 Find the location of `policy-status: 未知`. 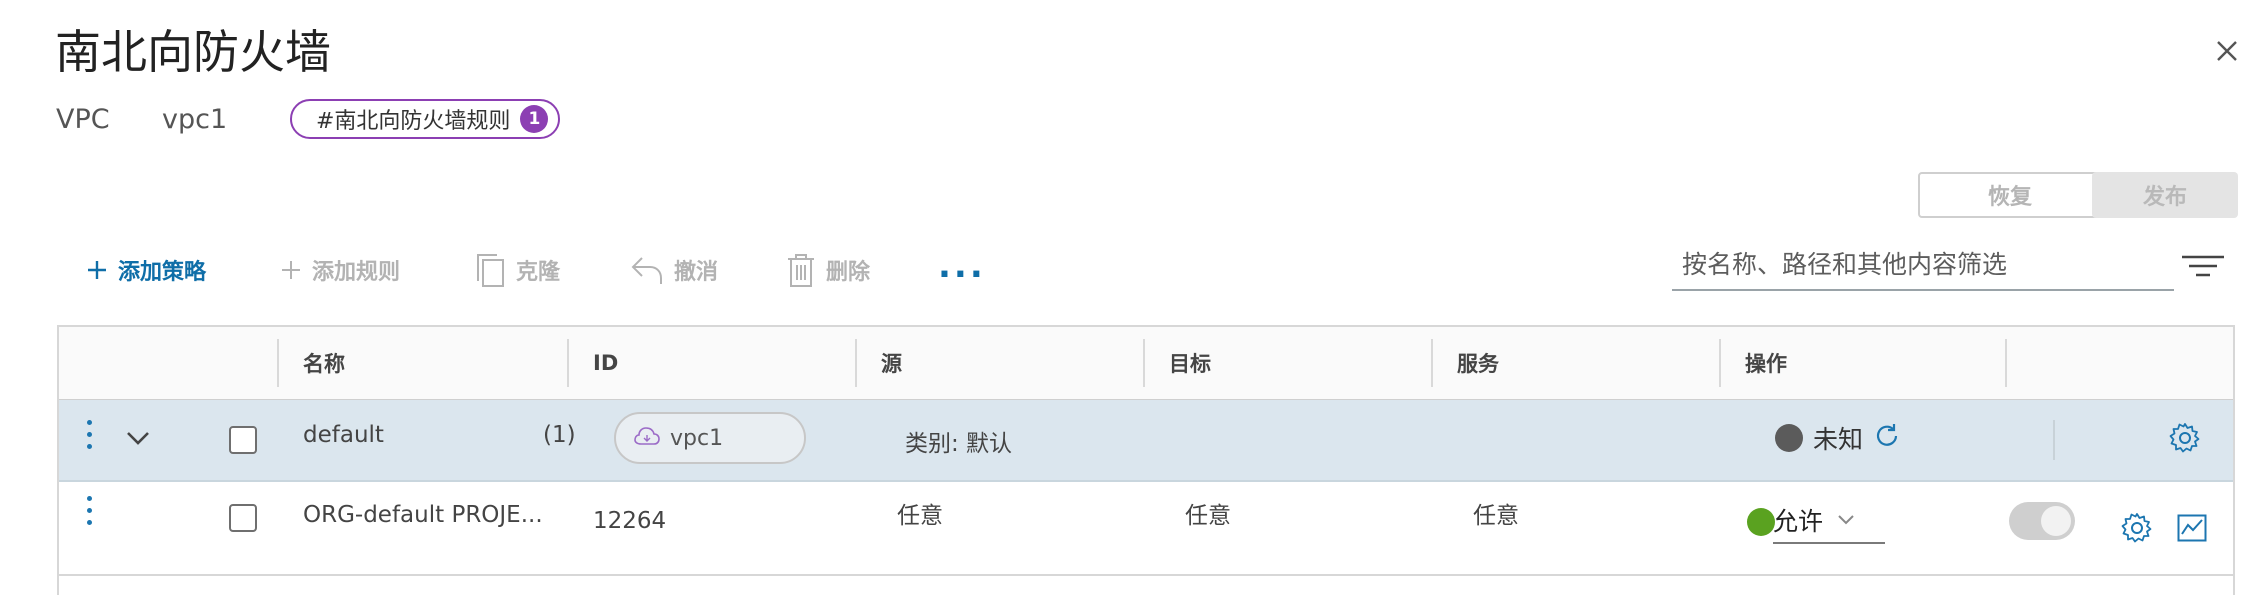

policy-status: 未知 is located at coordinates (1838, 439).